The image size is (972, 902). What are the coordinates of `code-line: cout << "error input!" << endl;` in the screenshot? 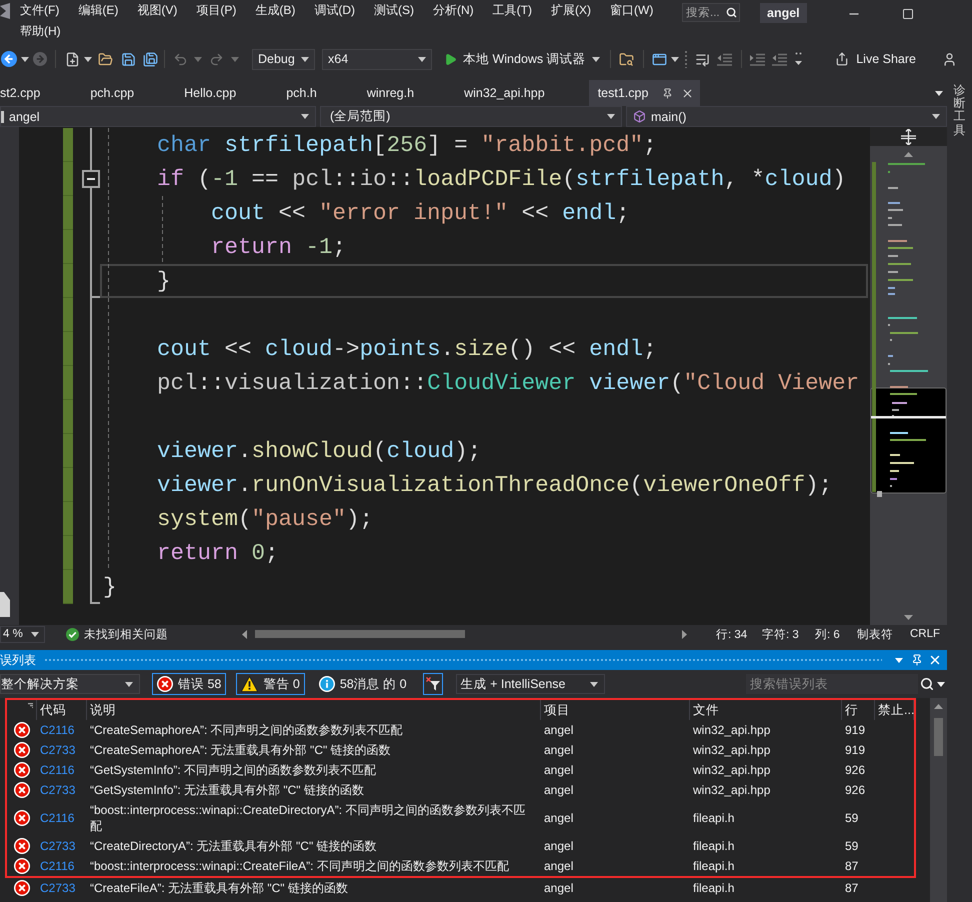 It's located at (420, 213).